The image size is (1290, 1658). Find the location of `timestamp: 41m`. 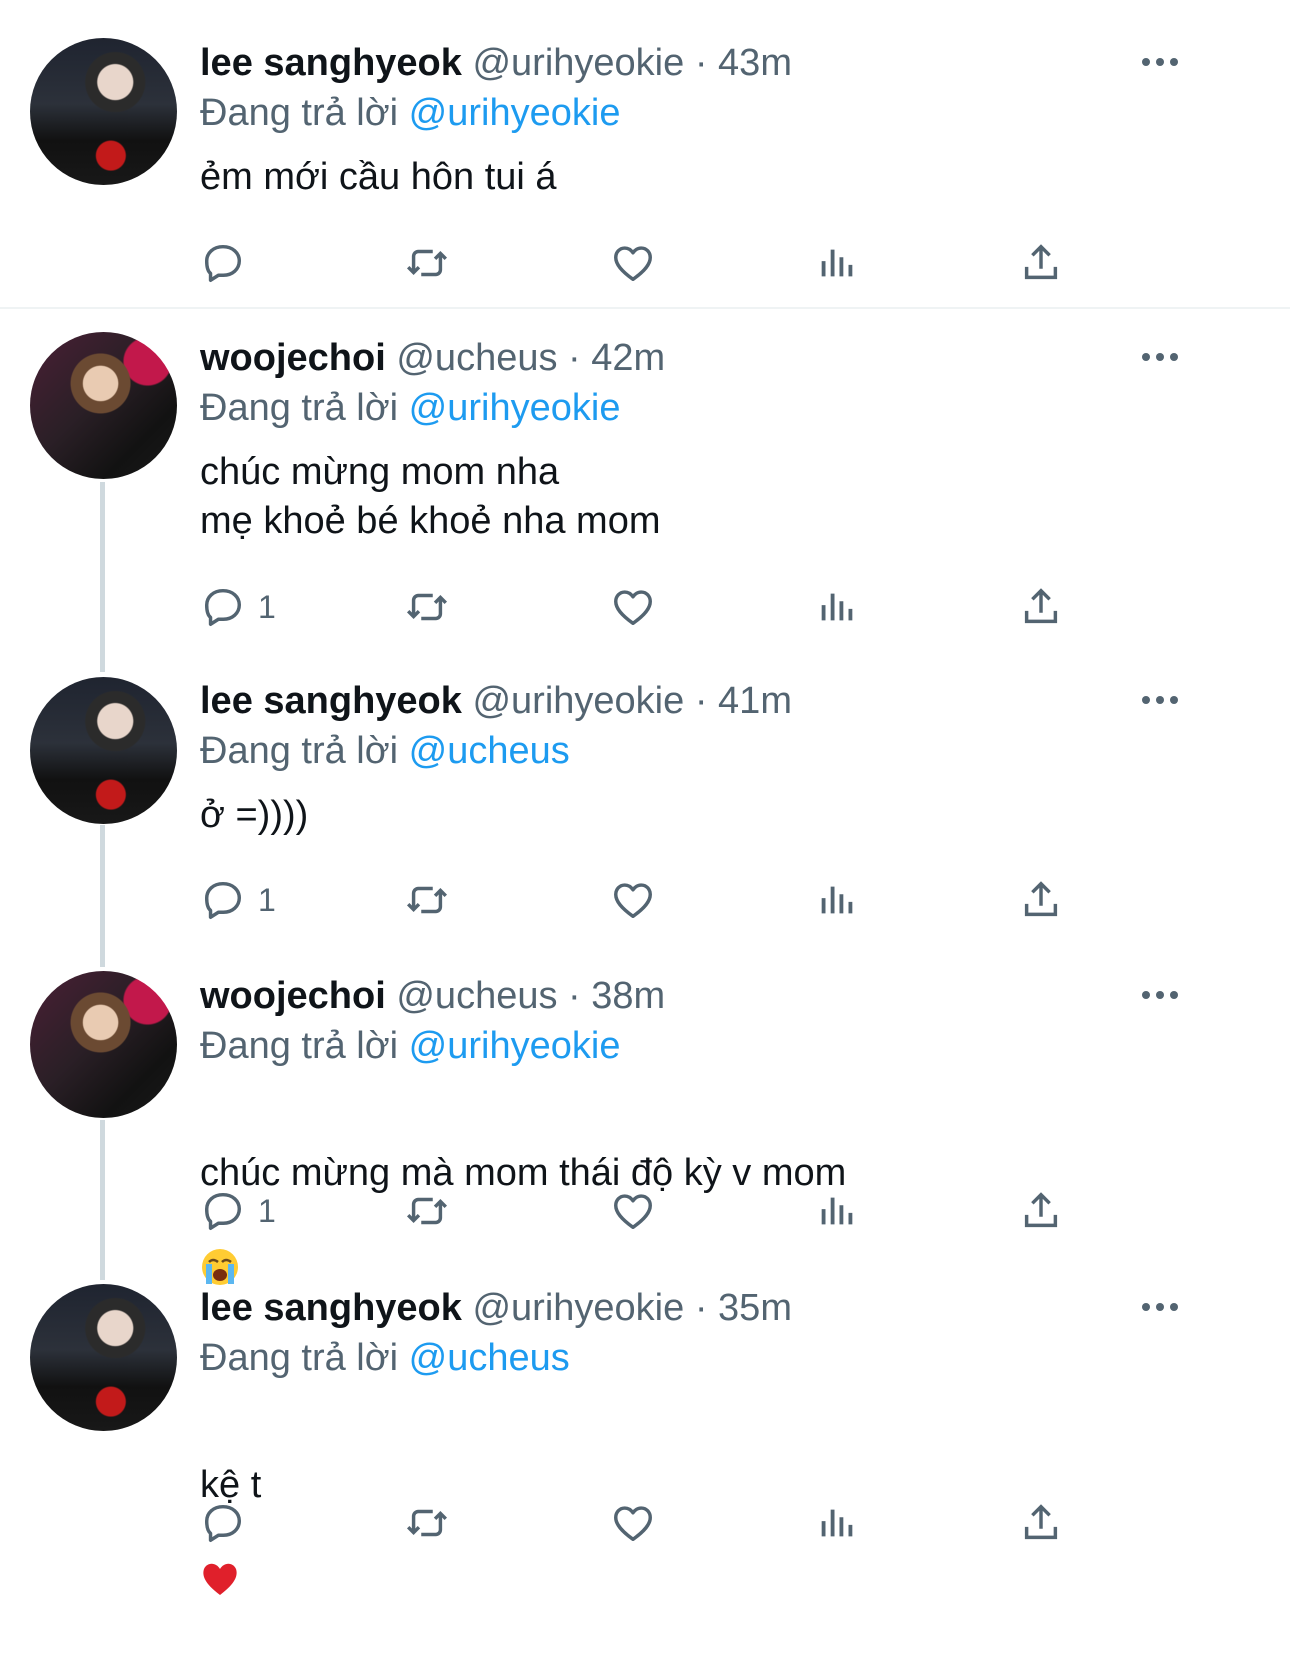

timestamp: 41m is located at coordinates (755, 701).